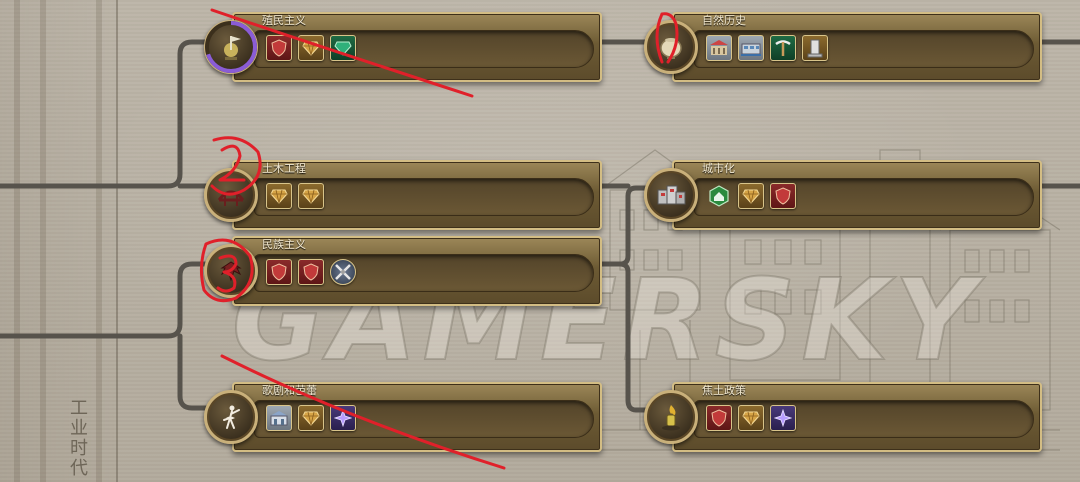 The height and width of the screenshot is (482, 1080). Describe the element at coordinates (284, 20) in the screenshot. I see `node-title: 殖民主义` at that location.